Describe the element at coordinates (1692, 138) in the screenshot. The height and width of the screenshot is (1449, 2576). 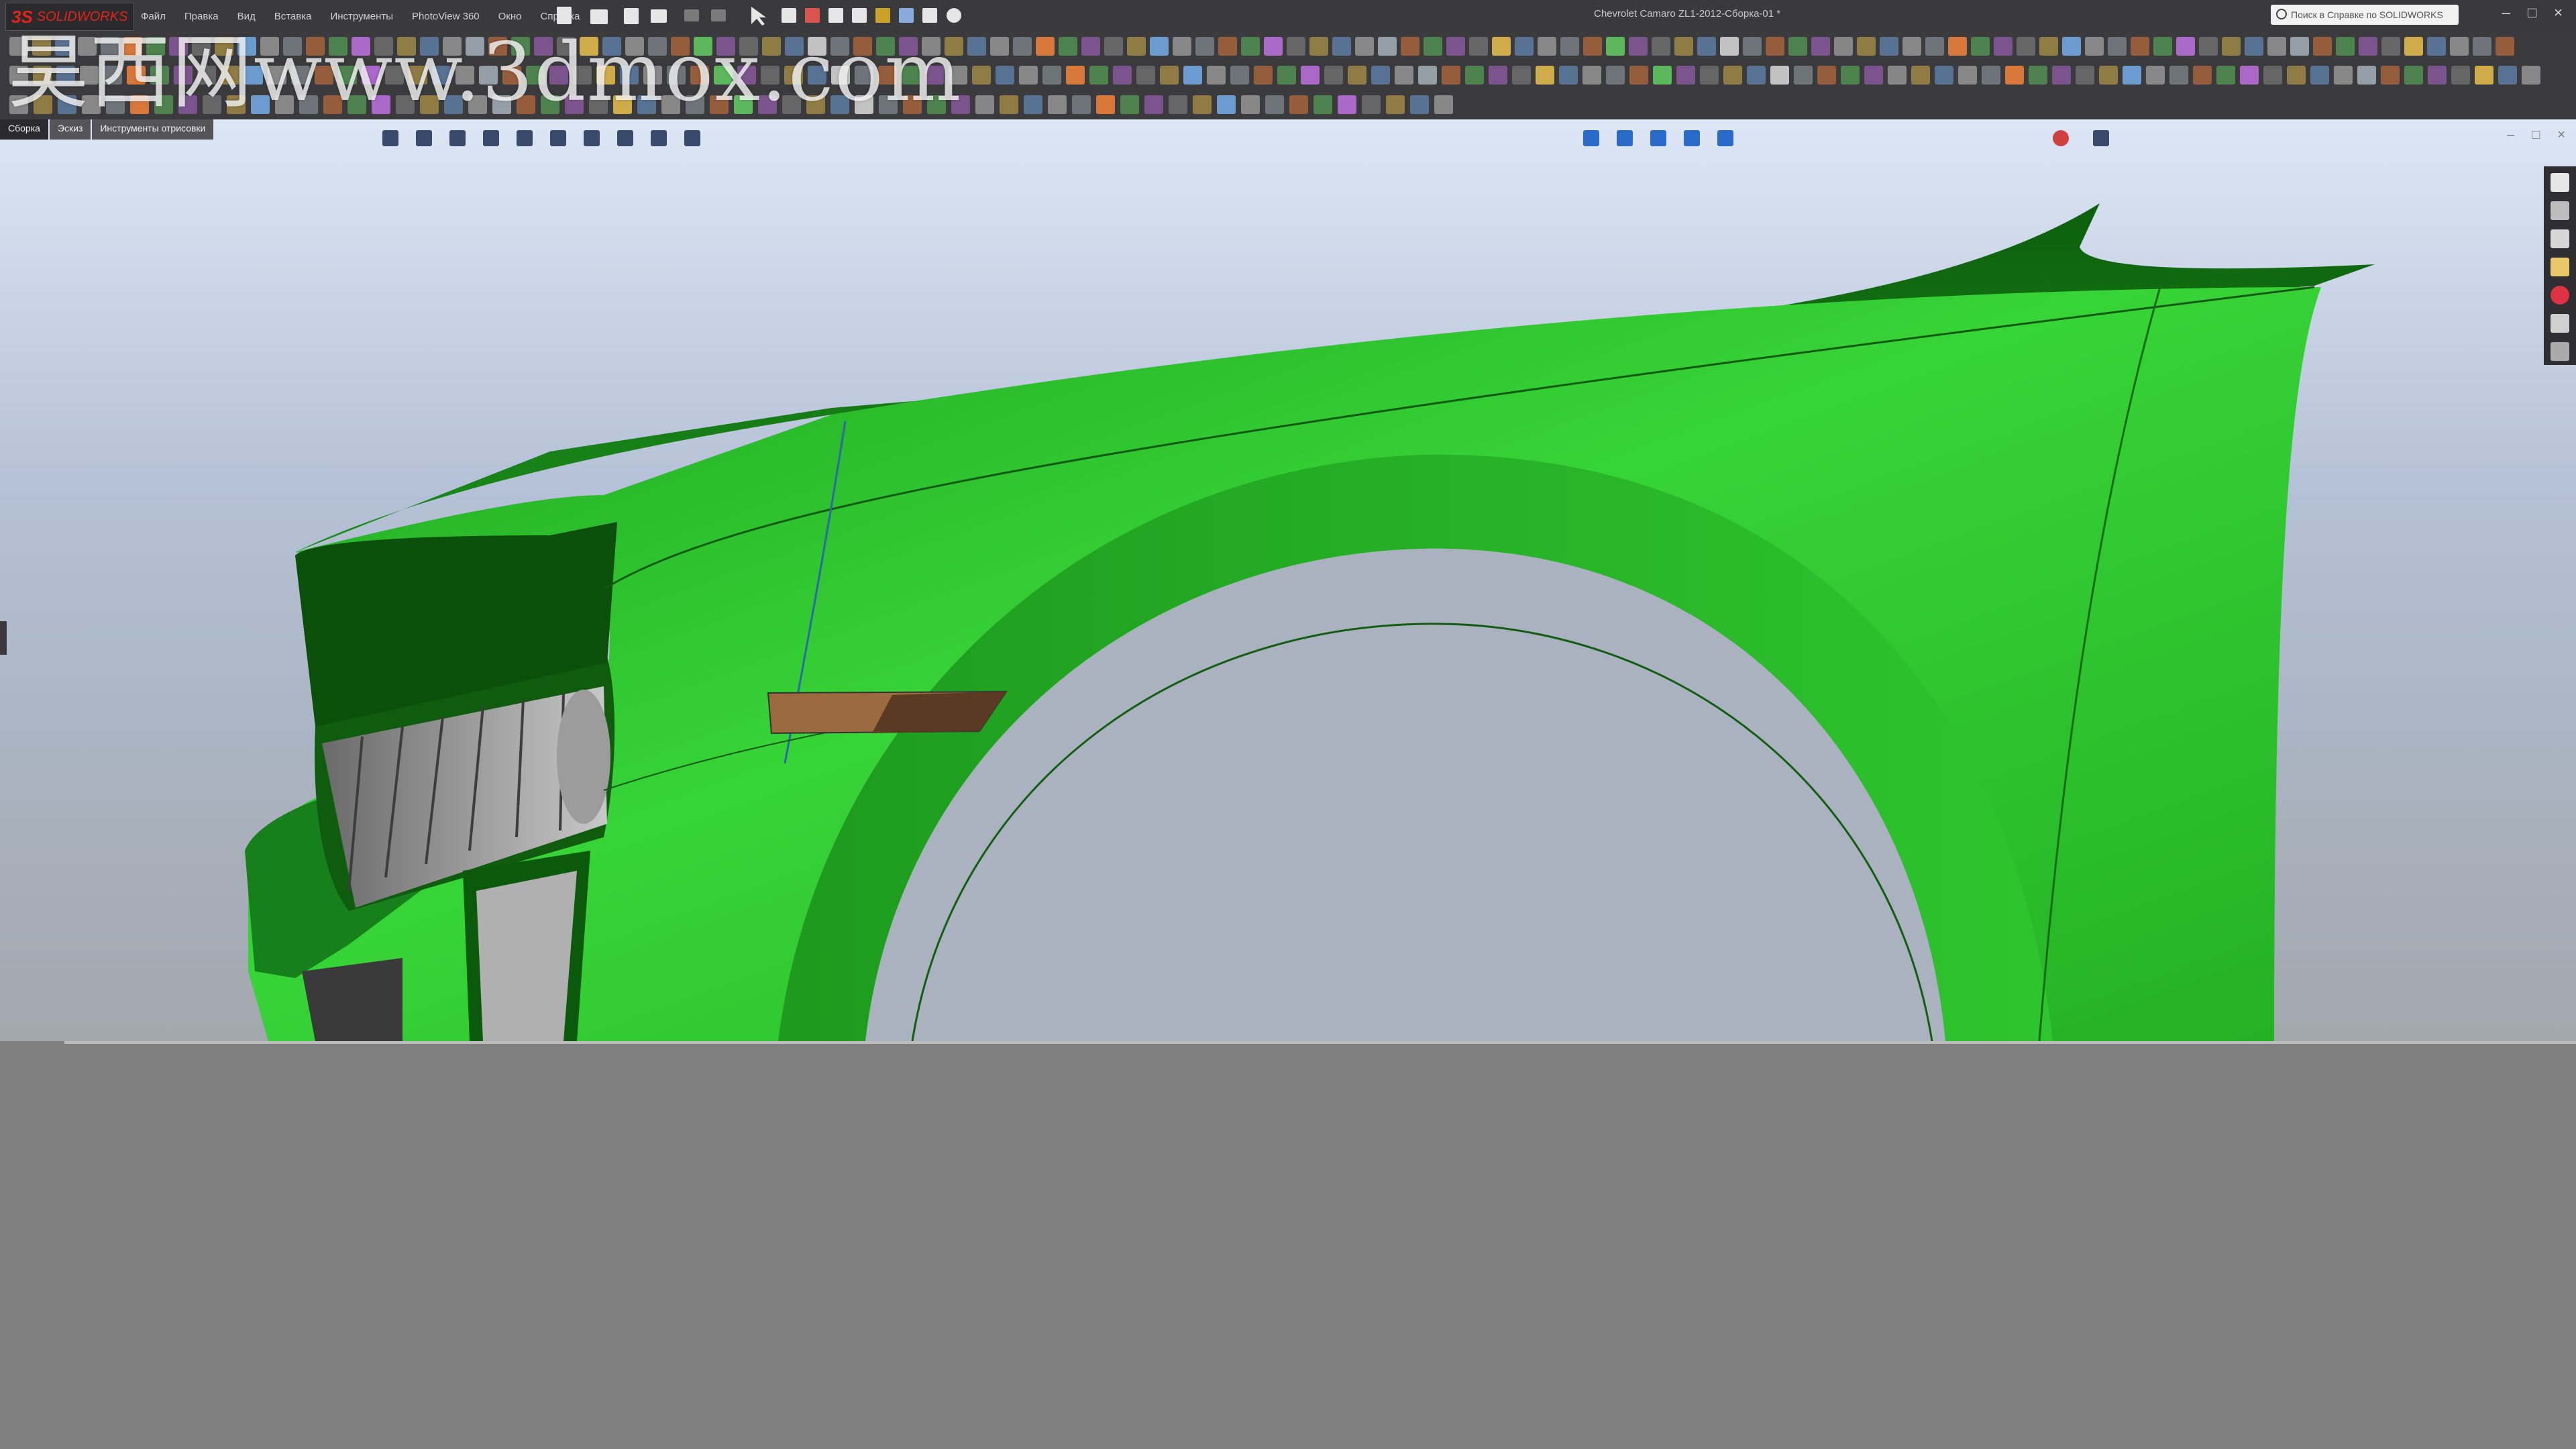
I see `right-view-icon` at that location.